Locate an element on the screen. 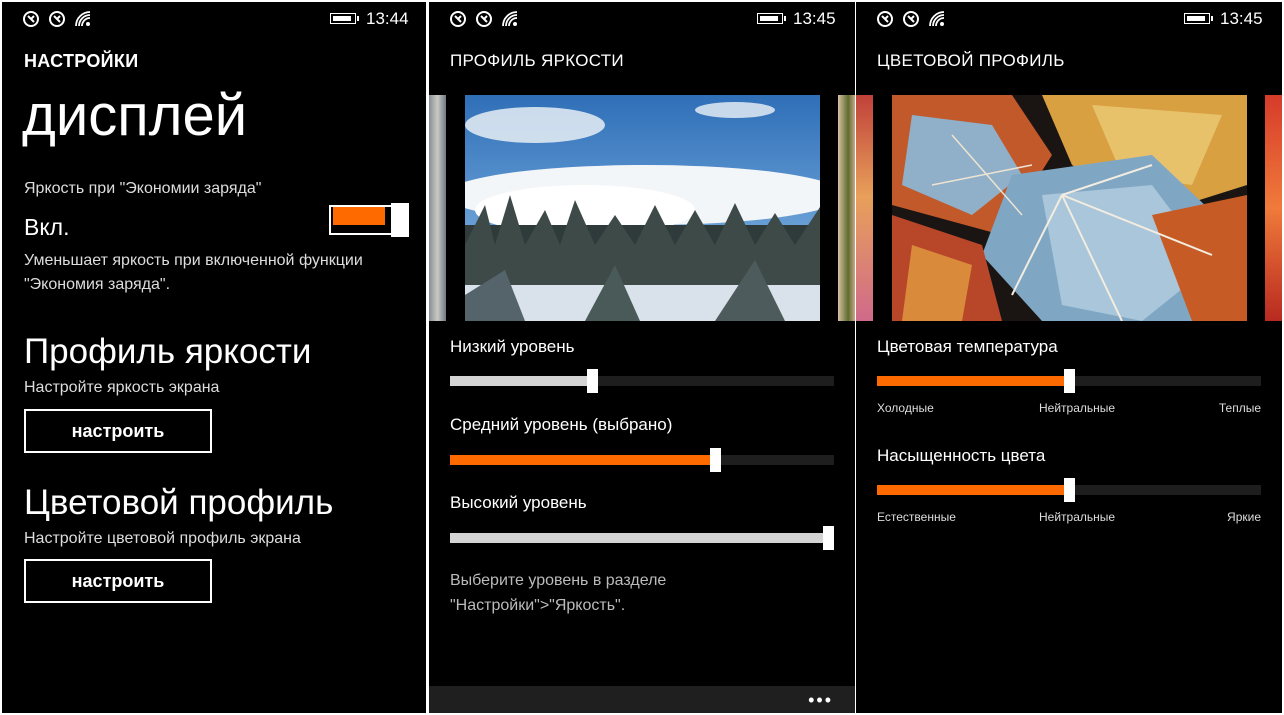 This screenshot has width=1284, height=715. more-dots-icon: ••• is located at coordinates (820, 700).